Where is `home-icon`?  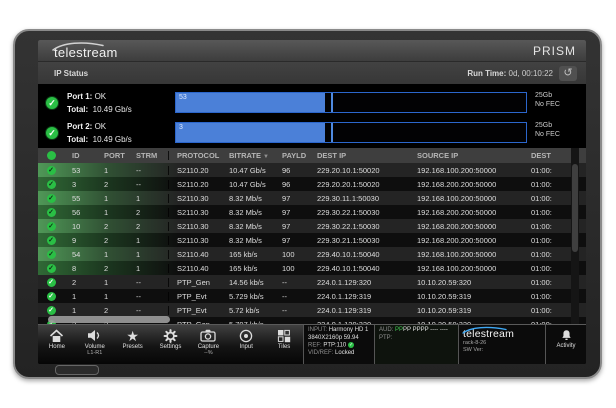 home-icon is located at coordinates (57, 335).